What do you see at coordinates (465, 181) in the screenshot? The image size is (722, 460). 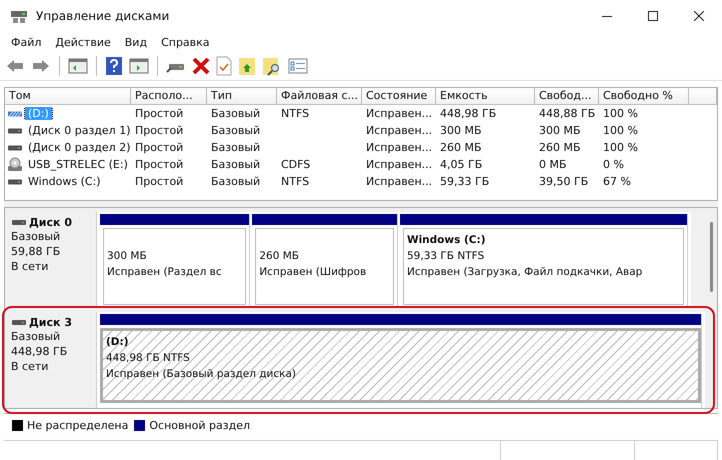 I see `table-cell: 59,33 ГБ` at bounding box center [465, 181].